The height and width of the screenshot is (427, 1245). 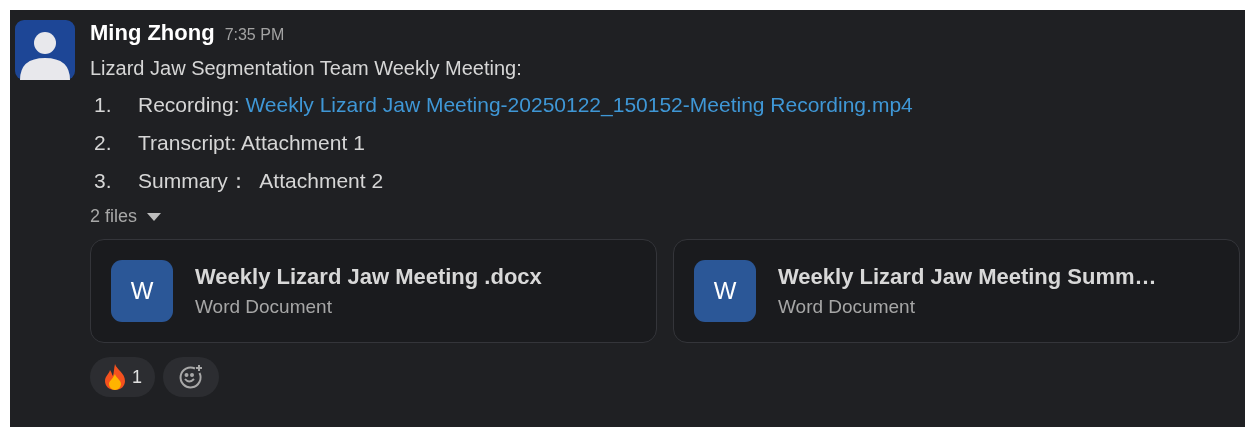 I want to click on recording-link: Weekly Lizard Jaw Meeting-20250122_150152-Meeting Recording.mp4, so click(x=579, y=104).